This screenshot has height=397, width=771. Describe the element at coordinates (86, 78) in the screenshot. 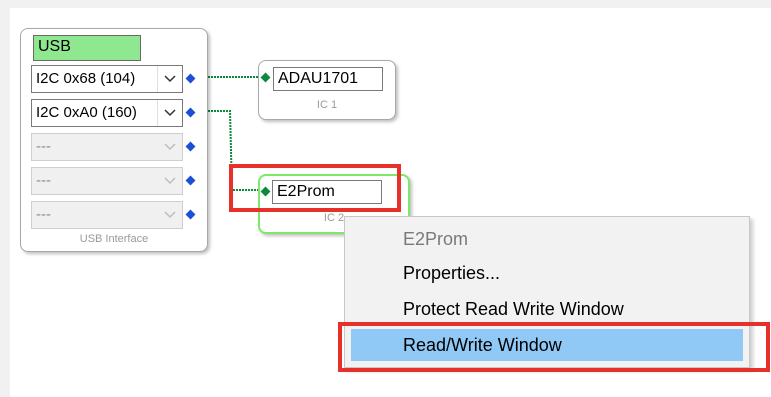

I see `port-select-1-value: I2C 0x68 (104)` at that location.